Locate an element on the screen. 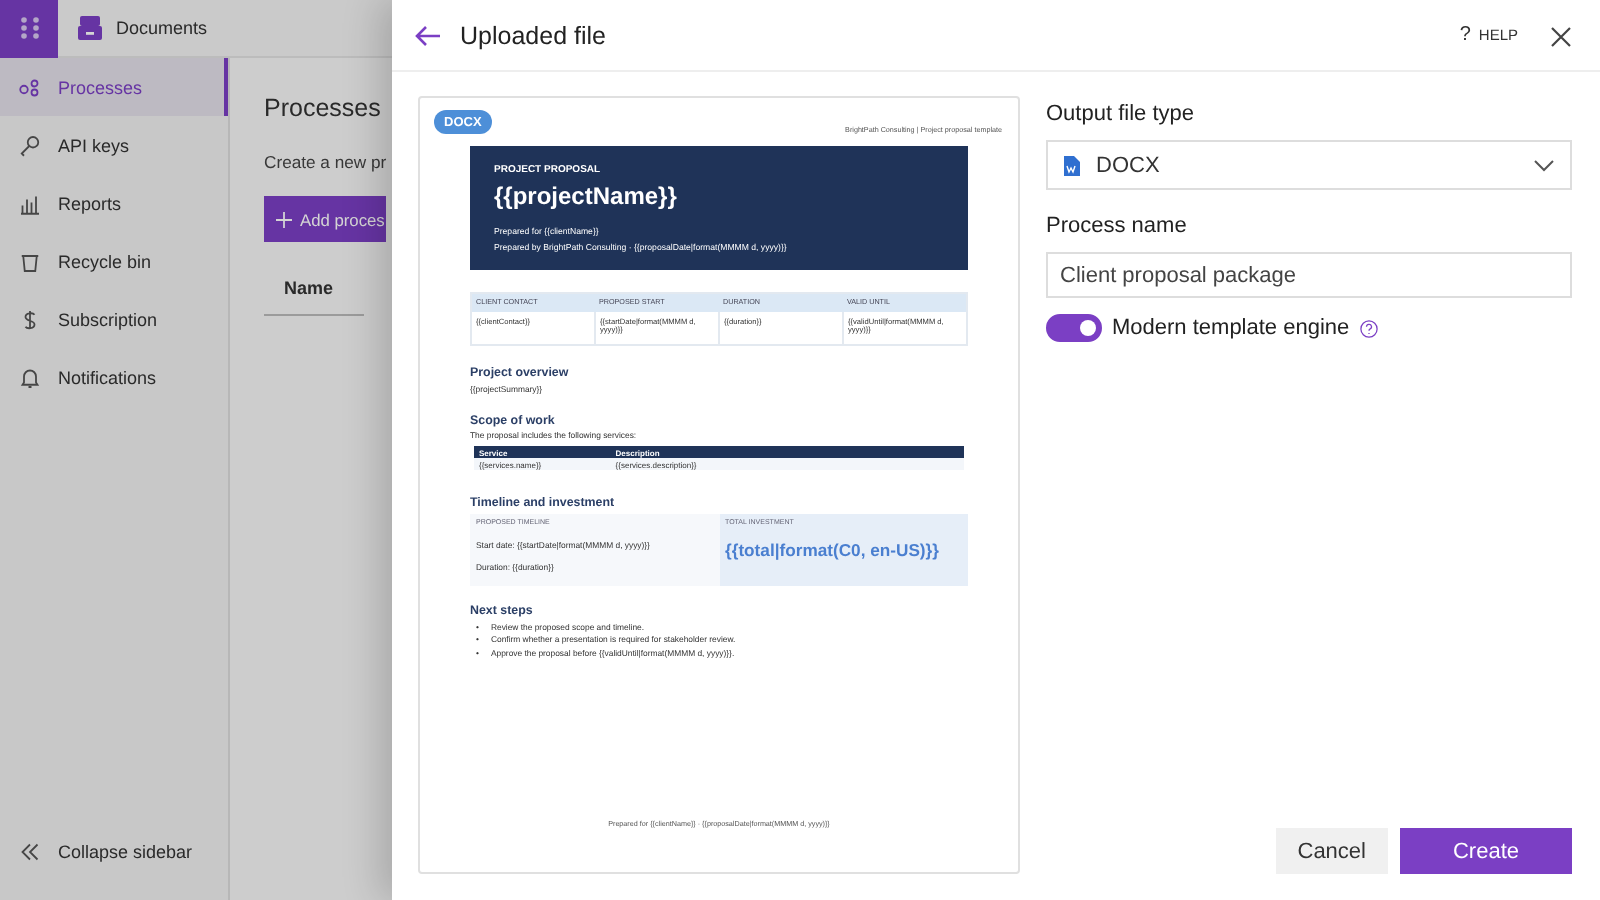 Image resolution: width=1600 pixels, height=900 pixels. sidebar-item: Reports is located at coordinates (114, 203).